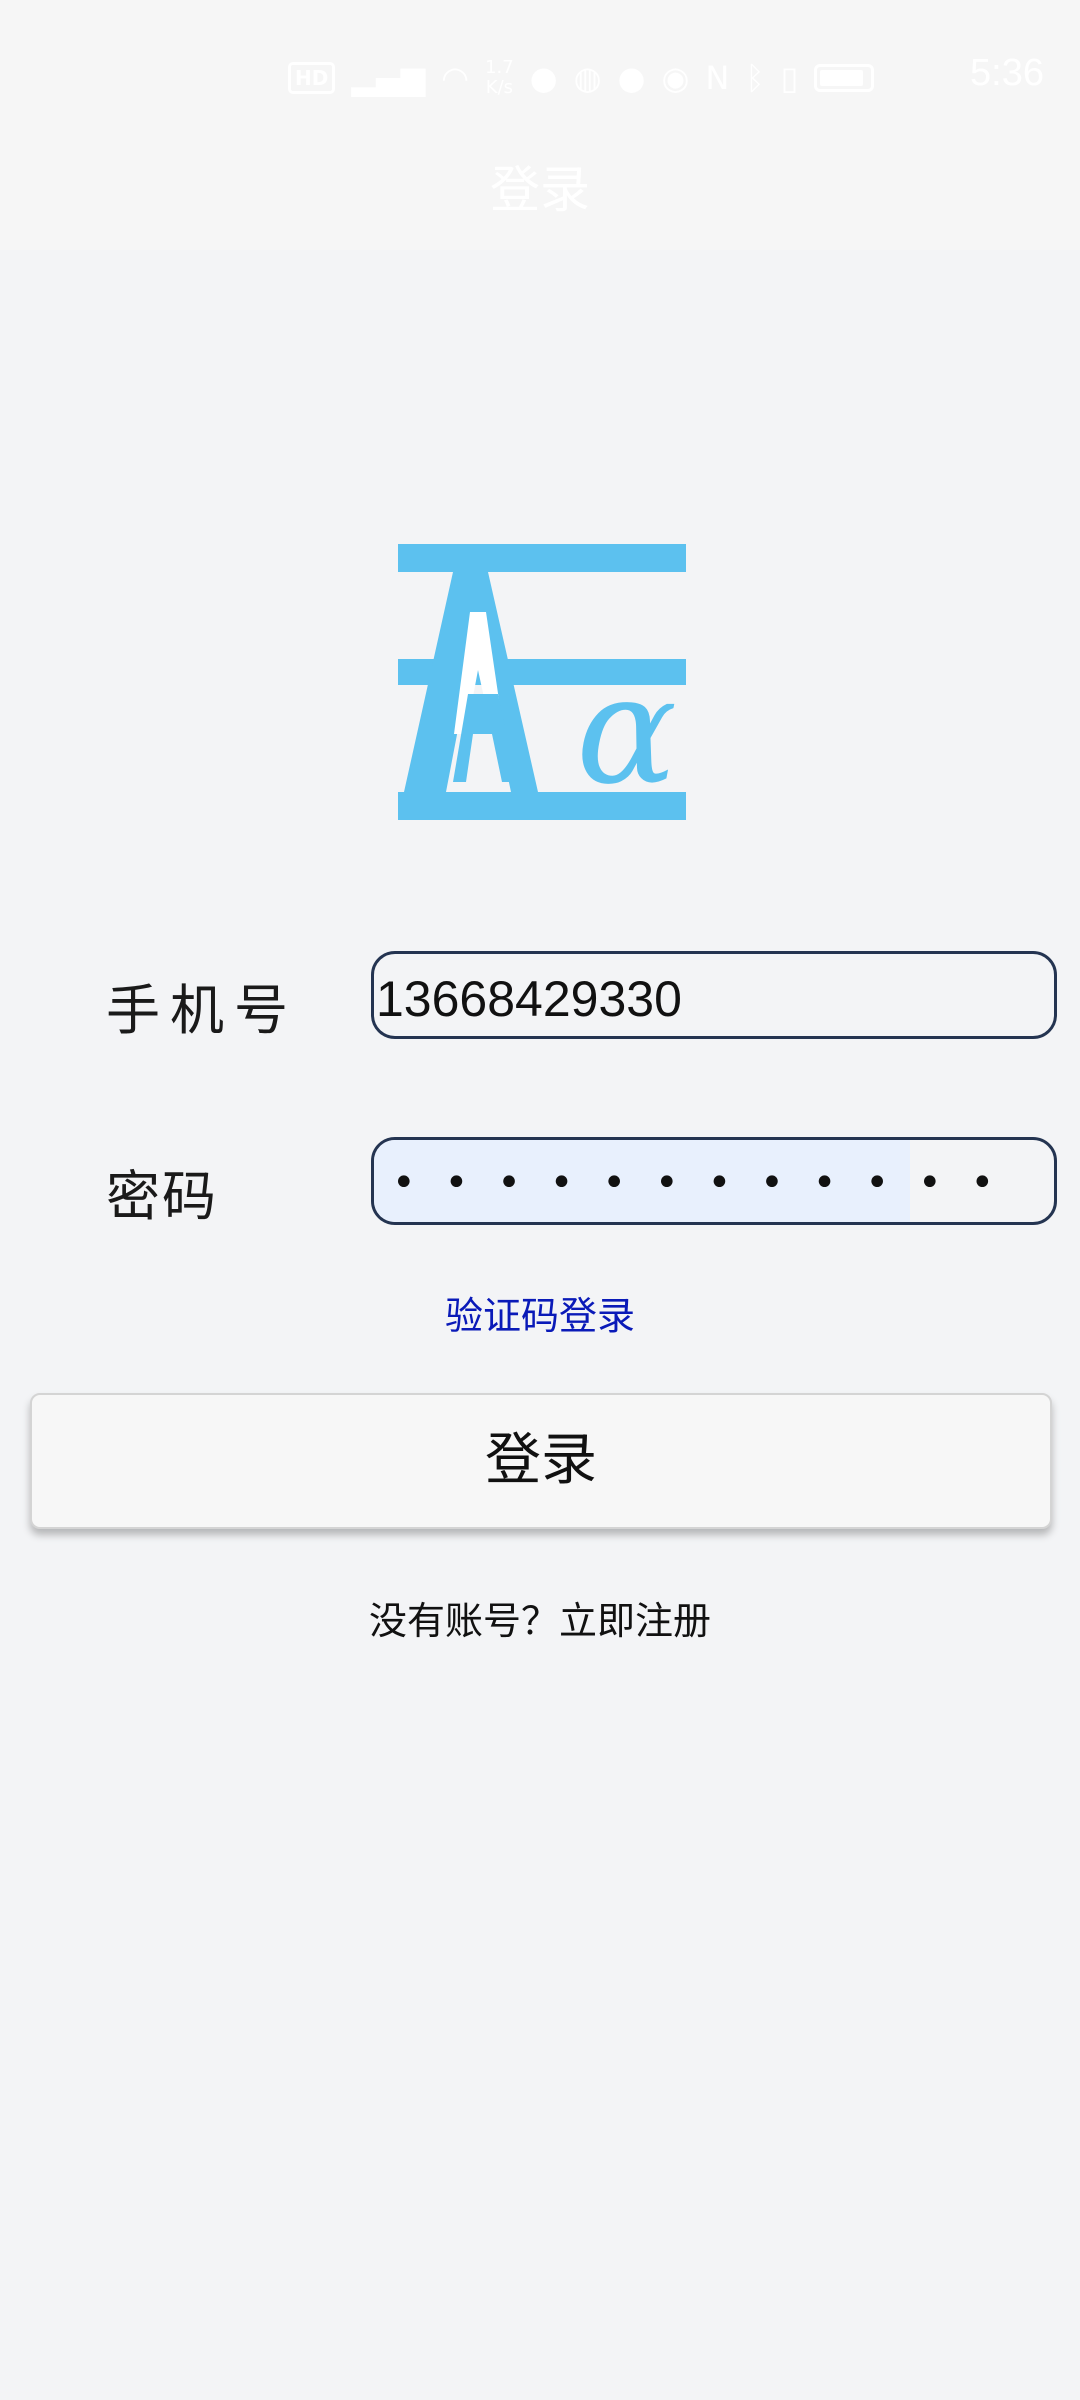  Describe the element at coordinates (675, 78) in the screenshot. I see `eye-icon: ◉` at that location.